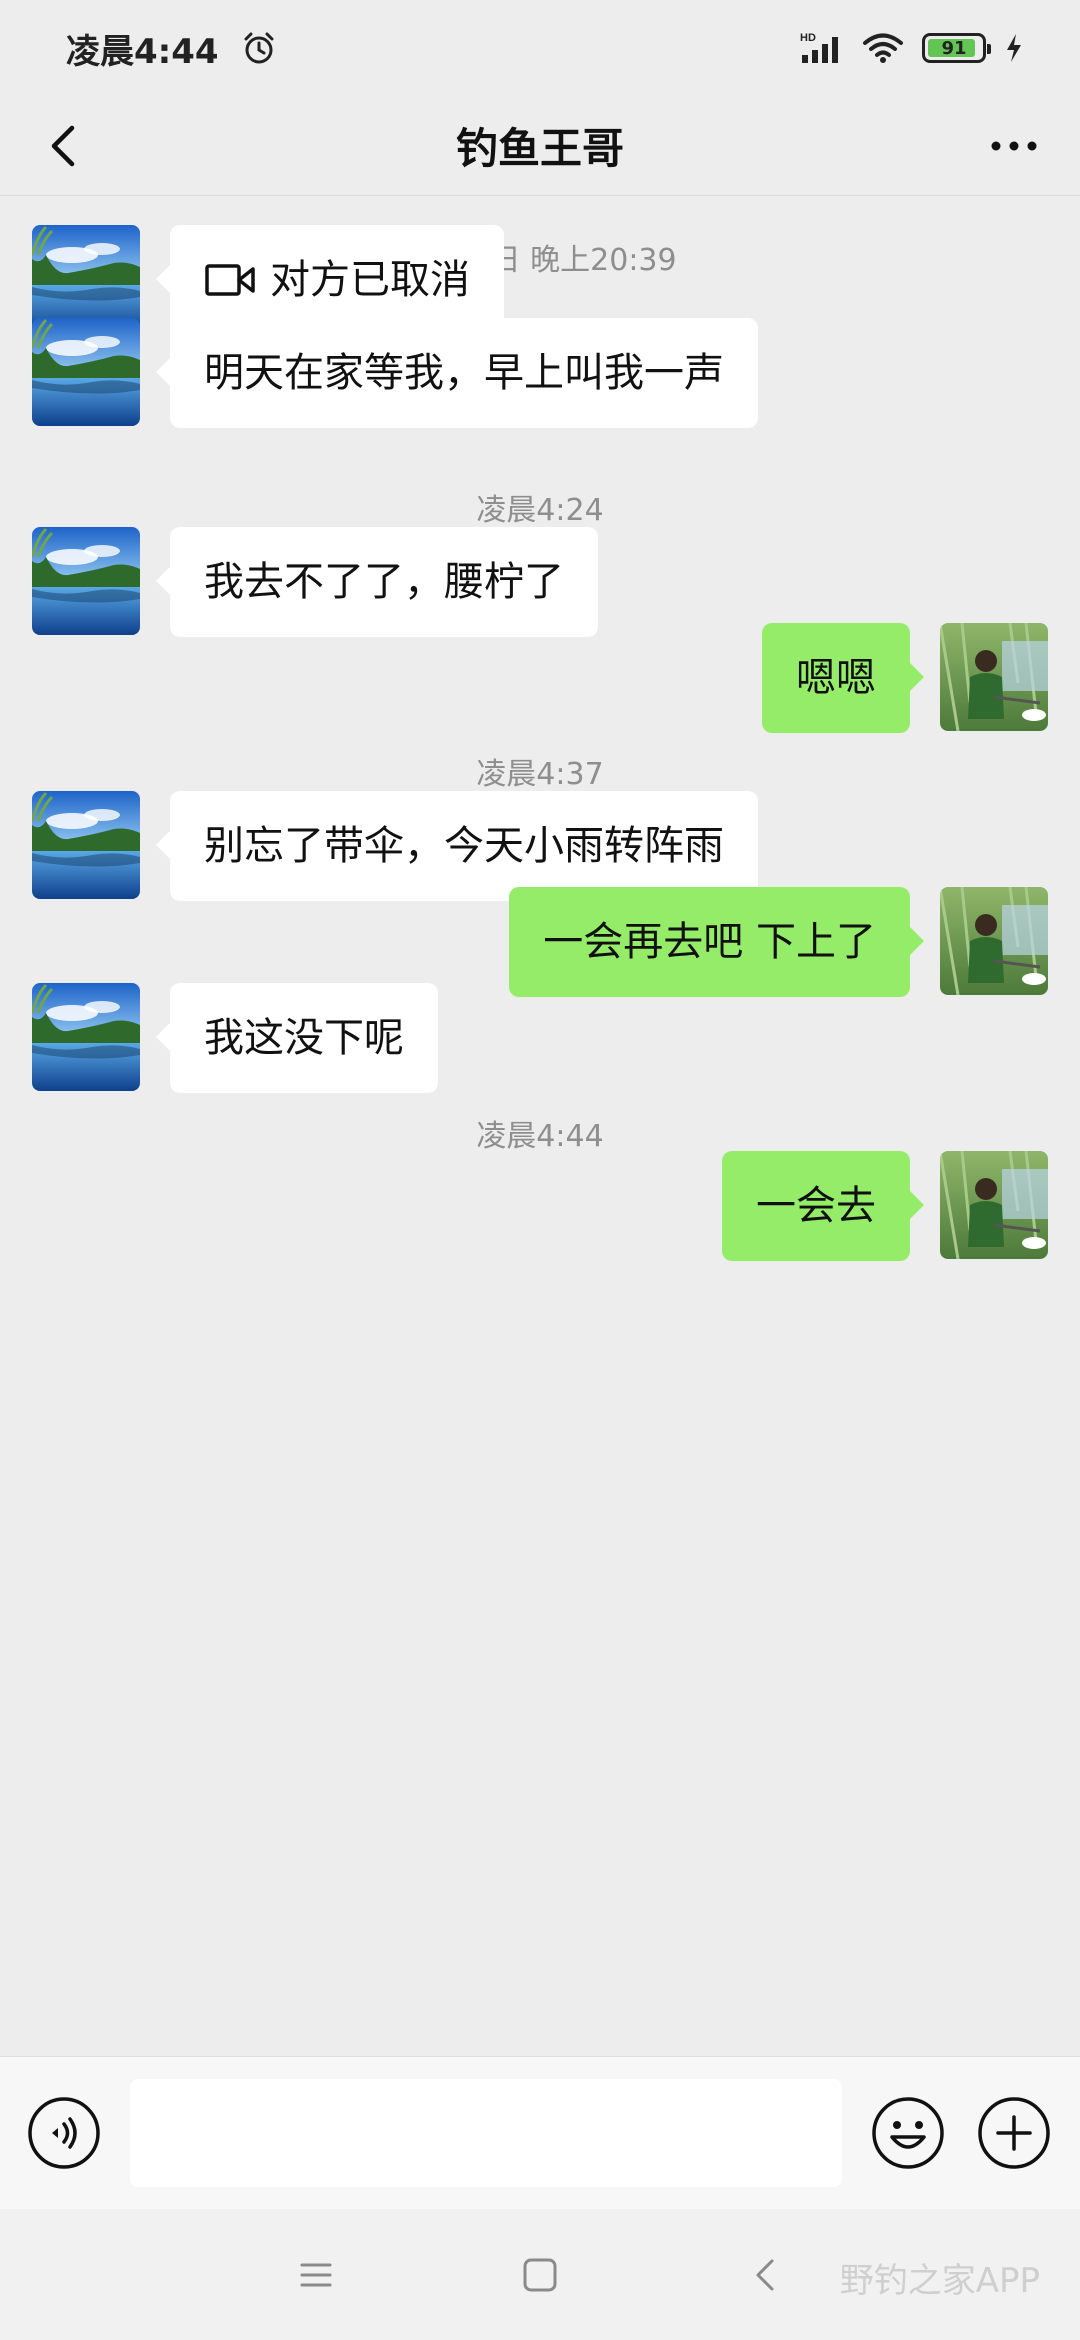 Image resolution: width=1080 pixels, height=2340 pixels. What do you see at coordinates (142, 51) in the screenshot?
I see `status-time: 凌晨4:44` at bounding box center [142, 51].